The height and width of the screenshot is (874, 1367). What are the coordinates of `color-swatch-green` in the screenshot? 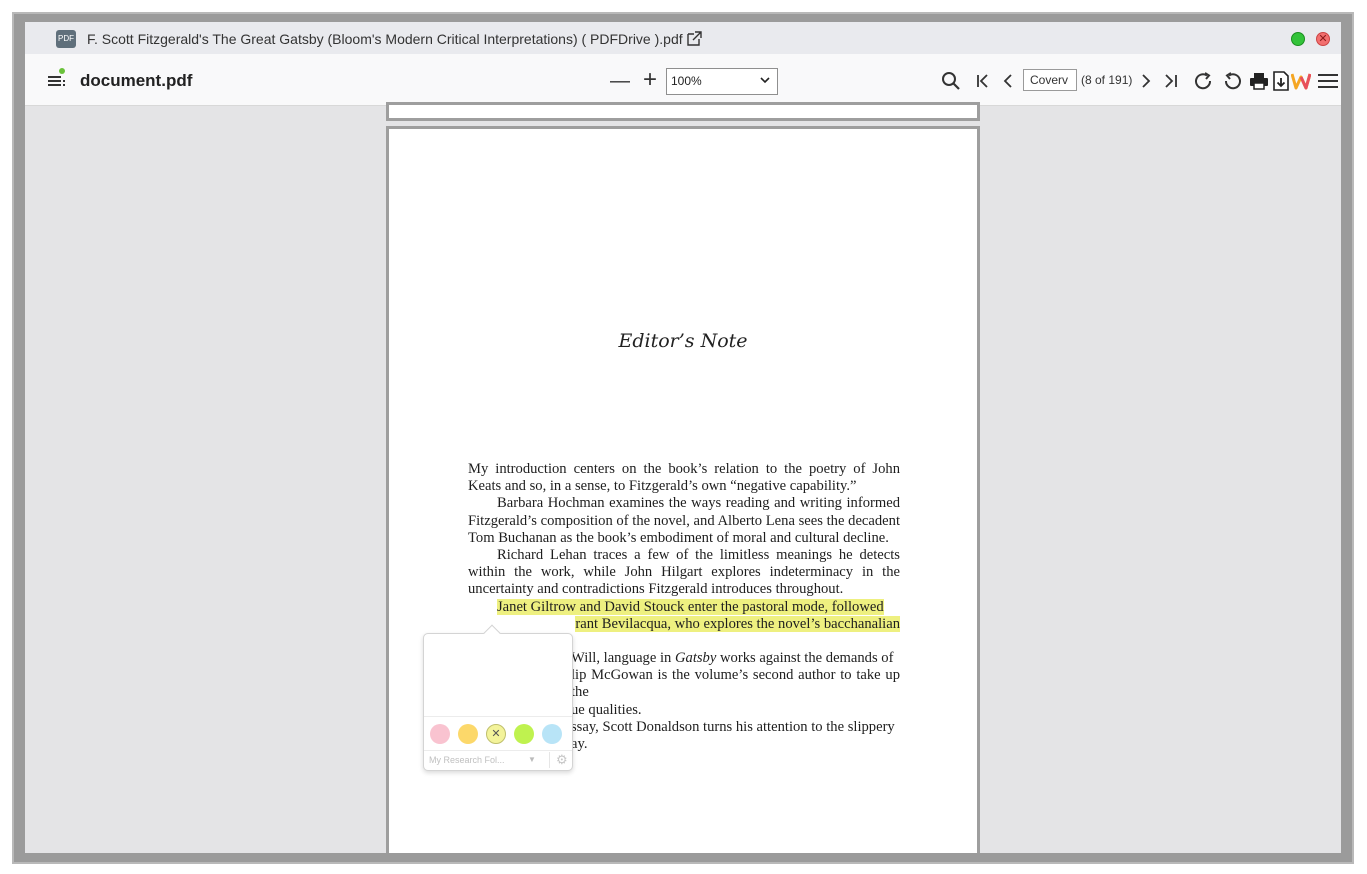 It's located at (524, 734).